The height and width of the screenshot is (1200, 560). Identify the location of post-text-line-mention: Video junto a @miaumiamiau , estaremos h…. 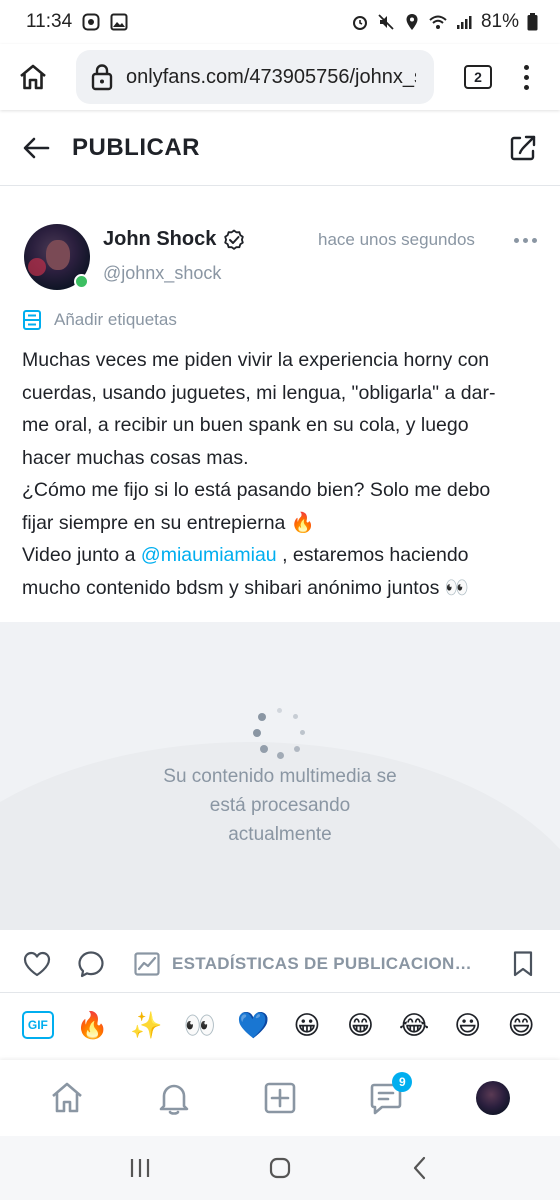
(282, 555).